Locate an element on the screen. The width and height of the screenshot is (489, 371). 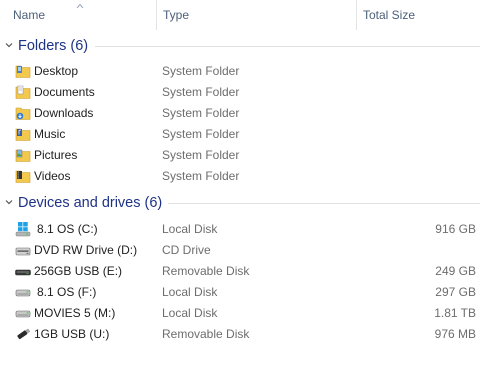
documents-folder-icon is located at coordinates (23, 92).